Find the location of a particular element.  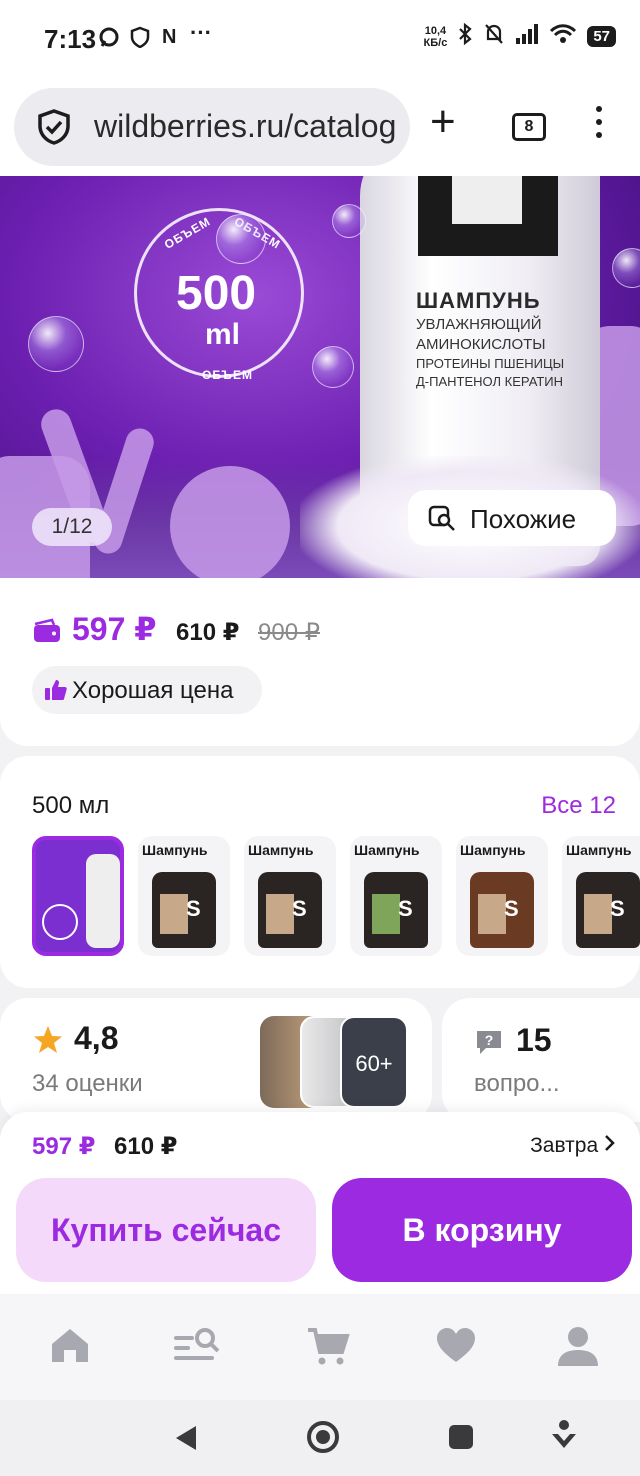

bluetooth-icon is located at coordinates (465, 36).